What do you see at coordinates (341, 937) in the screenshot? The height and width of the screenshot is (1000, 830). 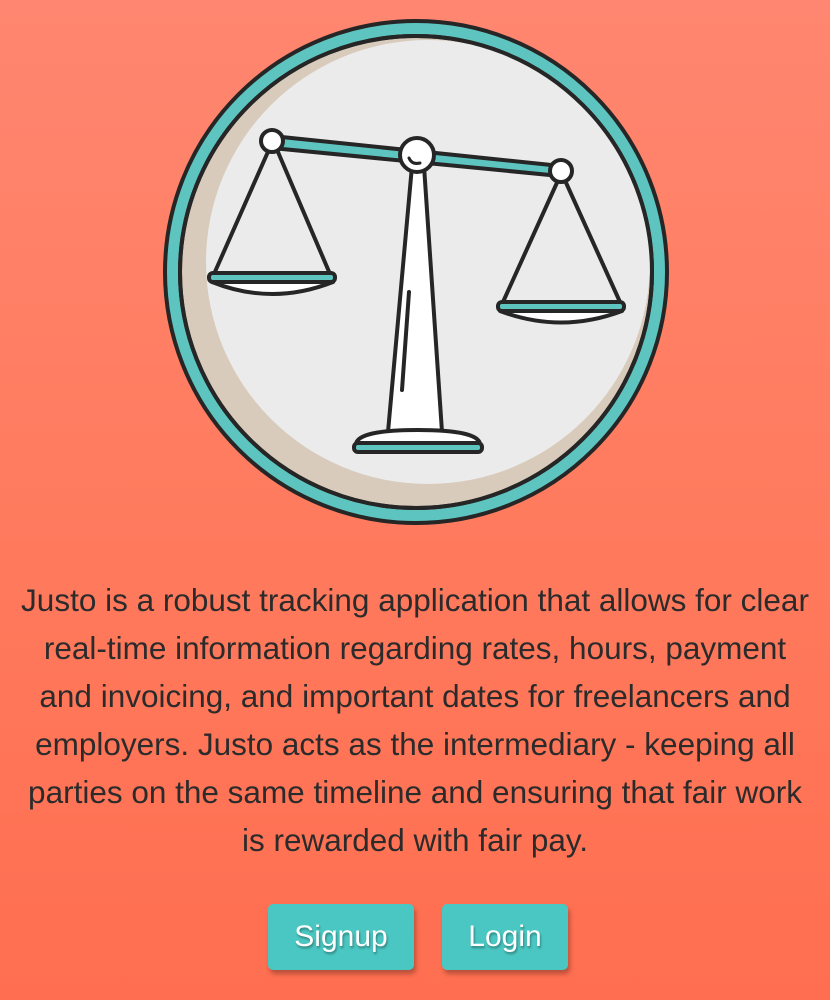 I see `signup-button: Signup` at bounding box center [341, 937].